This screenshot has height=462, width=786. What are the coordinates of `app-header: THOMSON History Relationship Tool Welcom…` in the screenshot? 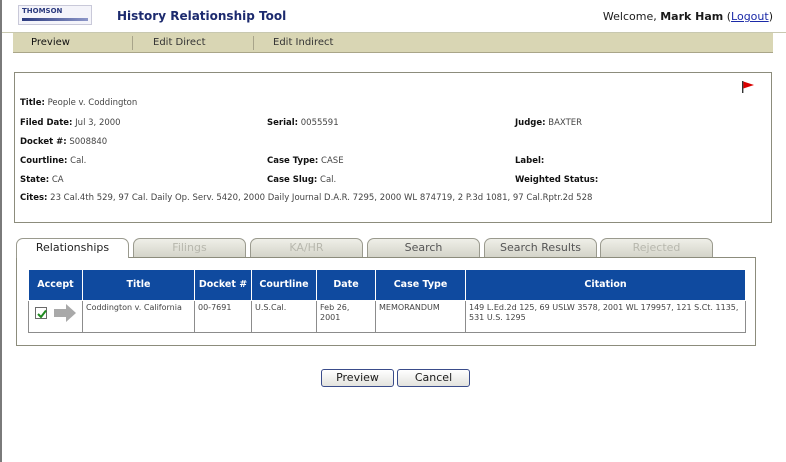 It's located at (394, 16).